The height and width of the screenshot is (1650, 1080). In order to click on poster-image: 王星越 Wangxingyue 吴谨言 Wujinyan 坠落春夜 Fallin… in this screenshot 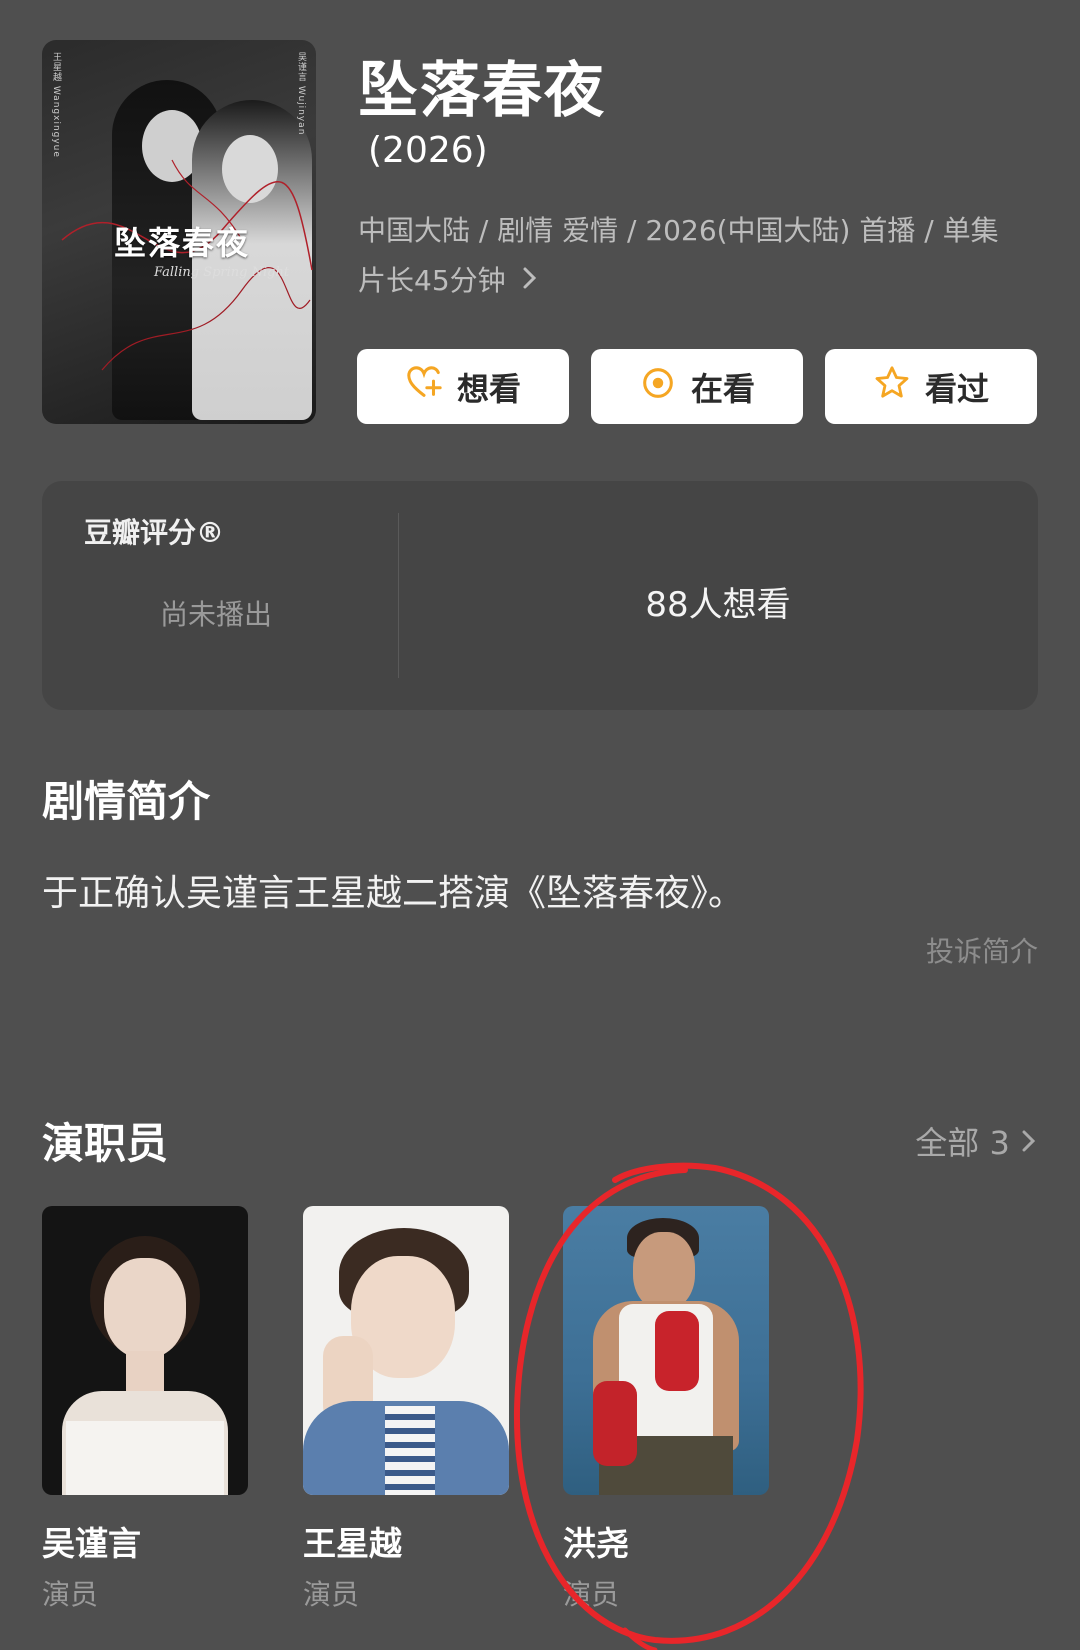, I will do `click(179, 232)`.